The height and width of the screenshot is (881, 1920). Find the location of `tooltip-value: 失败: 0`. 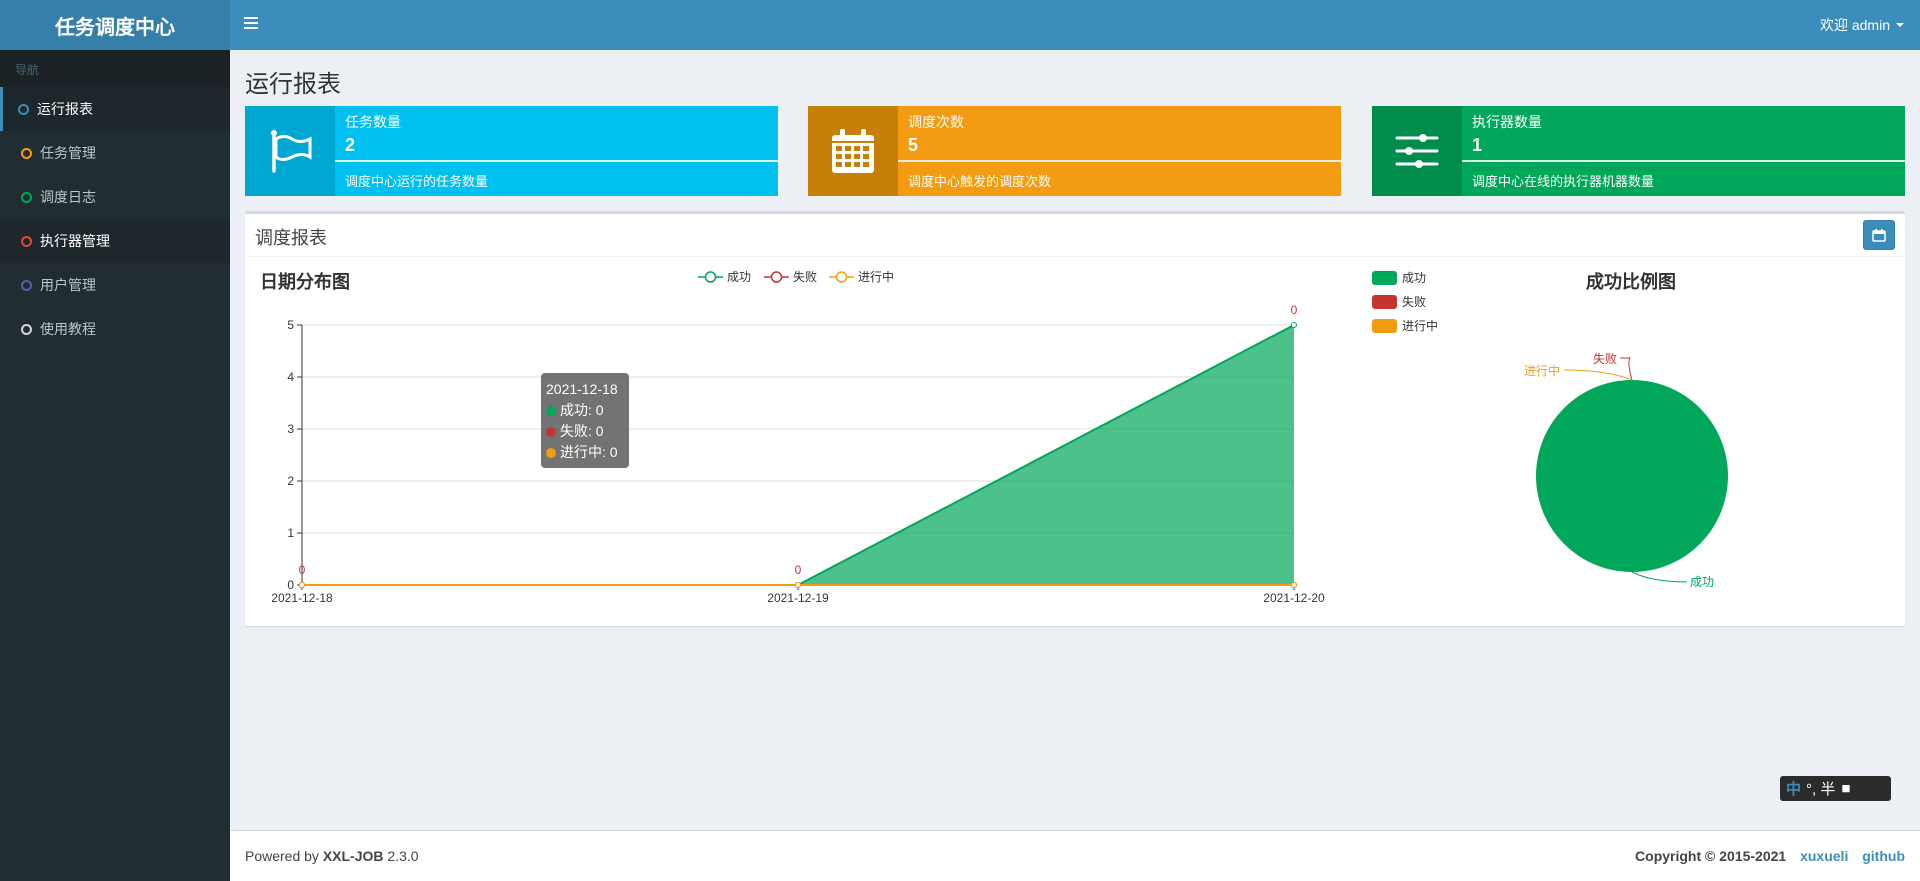

tooltip-value: 失败: 0 is located at coordinates (582, 431).